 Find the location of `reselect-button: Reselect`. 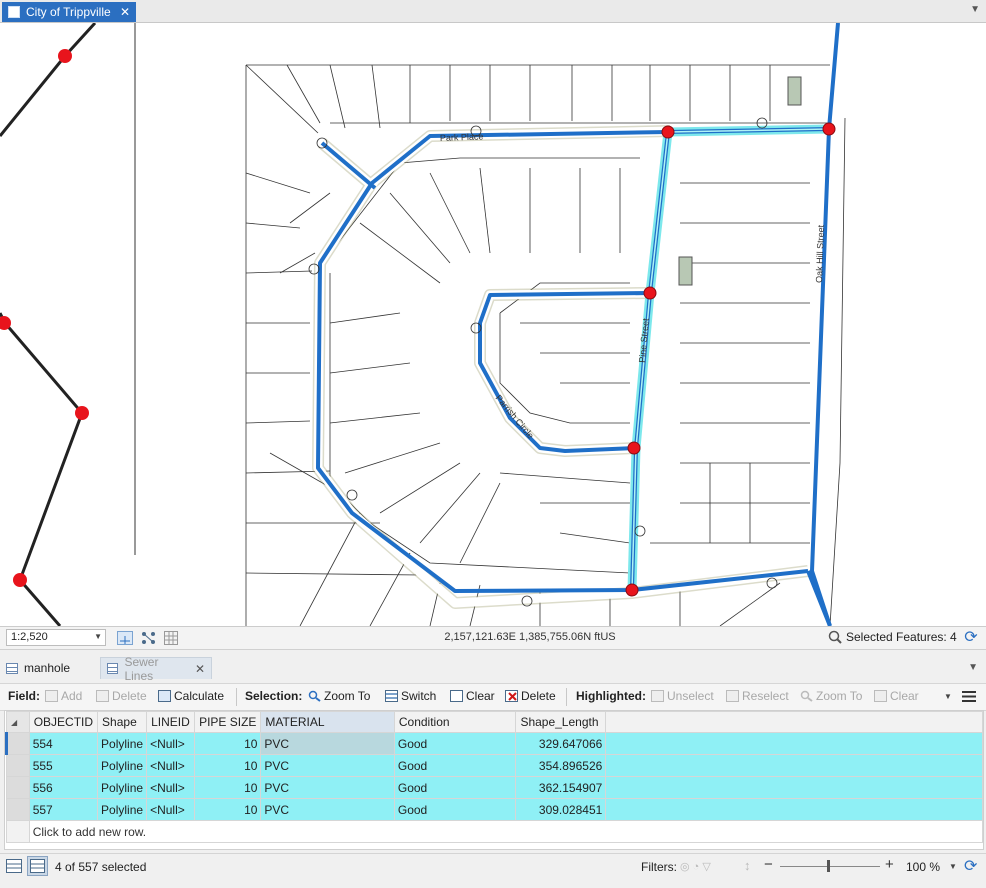

reselect-button: Reselect is located at coordinates (757, 696).